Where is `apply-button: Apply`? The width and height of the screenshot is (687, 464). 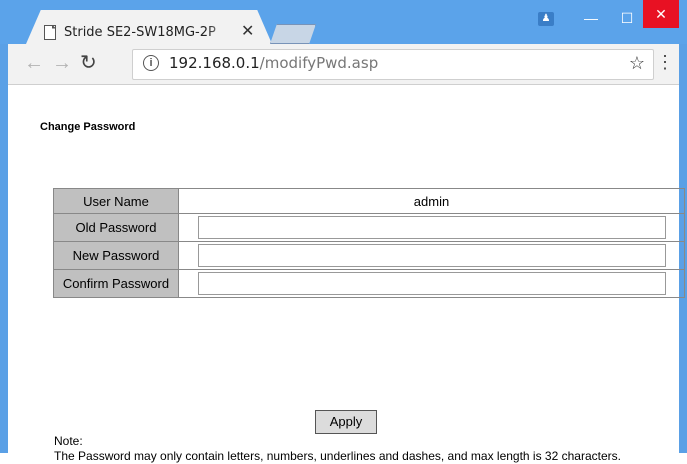
apply-button: Apply is located at coordinates (346, 422).